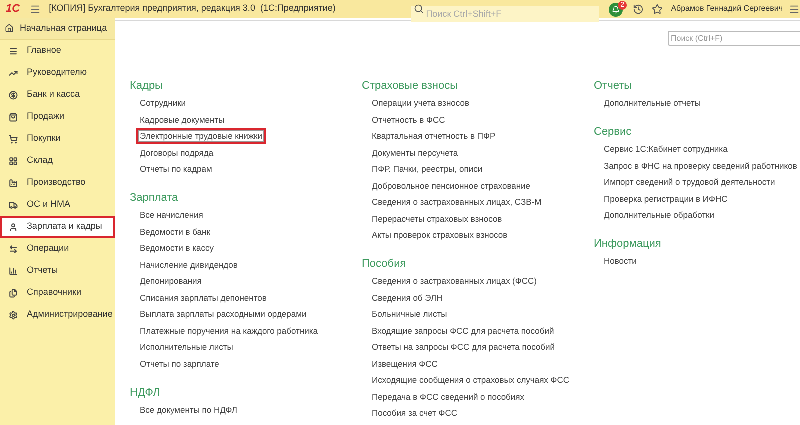 The image size is (800, 425). Describe the element at coordinates (187, 347) in the screenshot. I see `menu-link: Исполнительные листы` at that location.